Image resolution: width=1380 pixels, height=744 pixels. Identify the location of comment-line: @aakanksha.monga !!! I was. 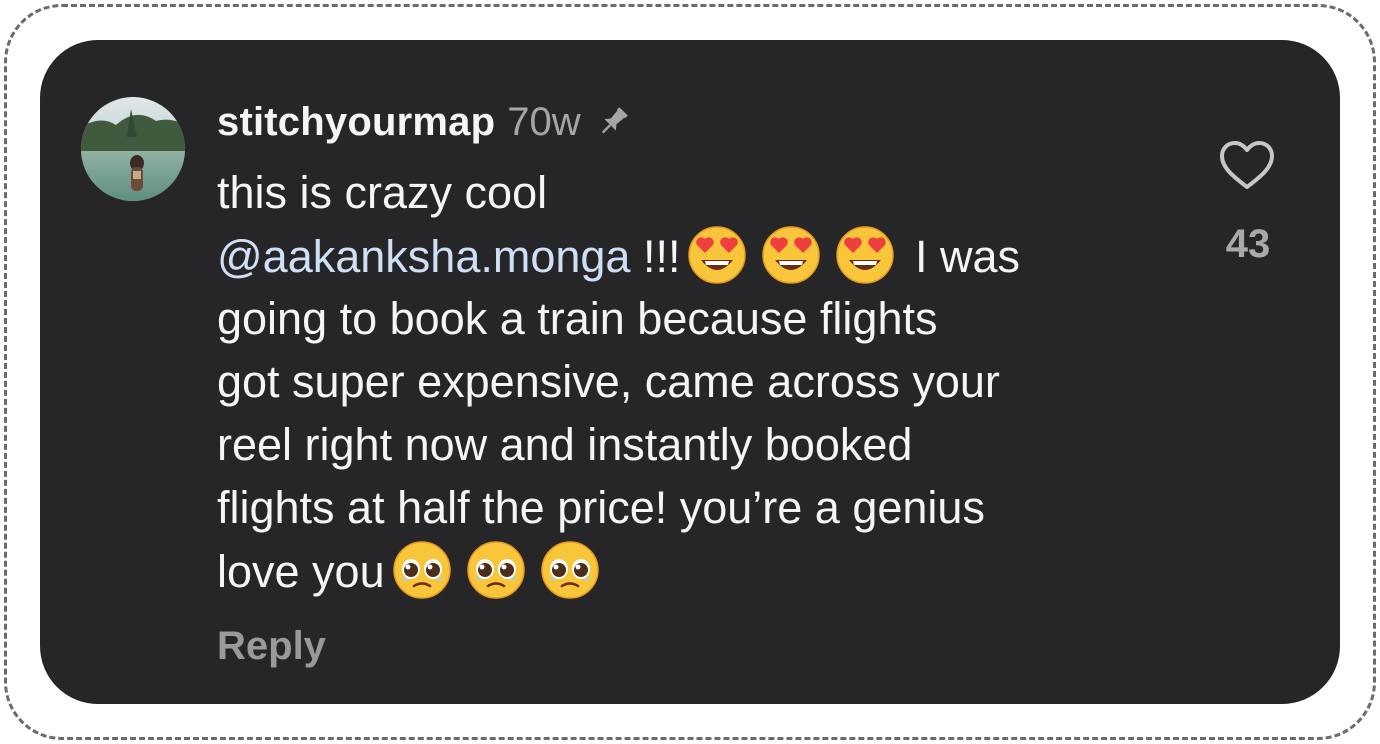
(707, 255).